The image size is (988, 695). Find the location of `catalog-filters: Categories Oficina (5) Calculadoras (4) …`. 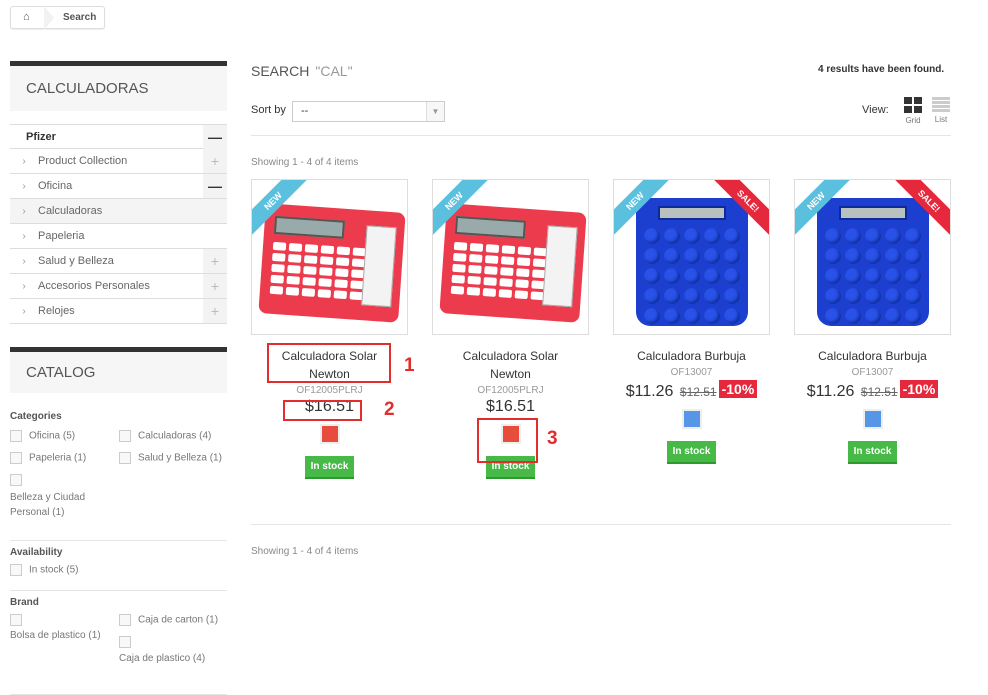

catalog-filters: Categories Oficina (5) Calculadoras (4) … is located at coordinates (118, 553).